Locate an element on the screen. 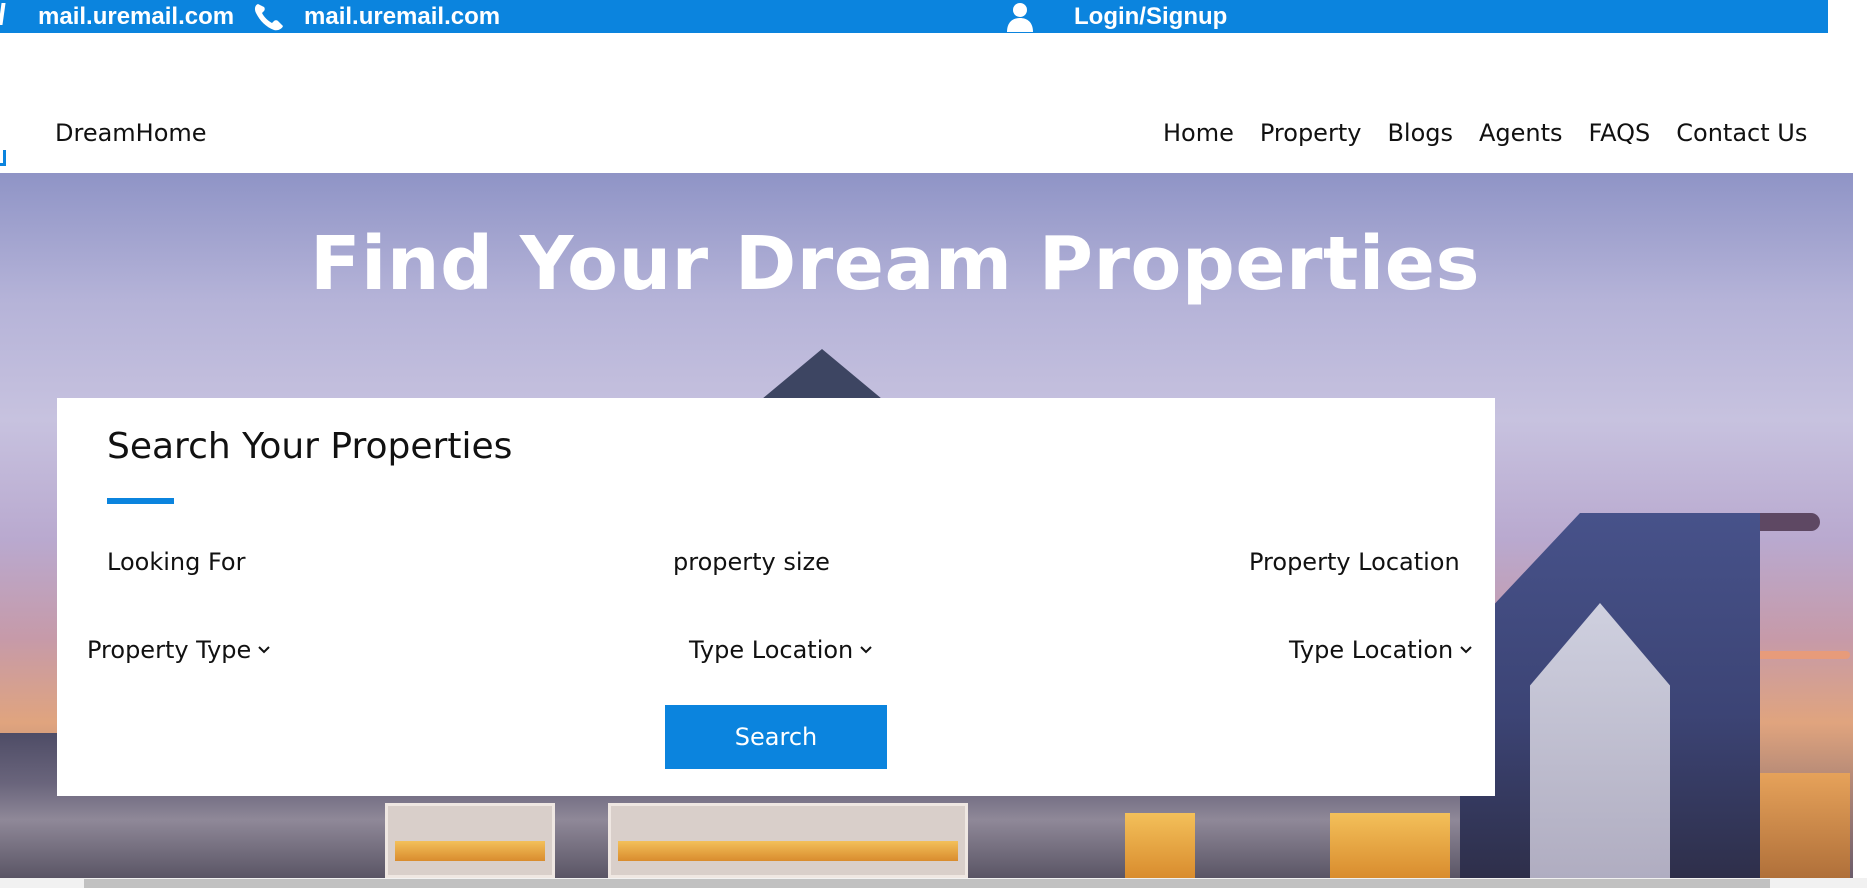 The height and width of the screenshot is (888, 1867). property-type-select-value: Property Type is located at coordinates (169, 650).